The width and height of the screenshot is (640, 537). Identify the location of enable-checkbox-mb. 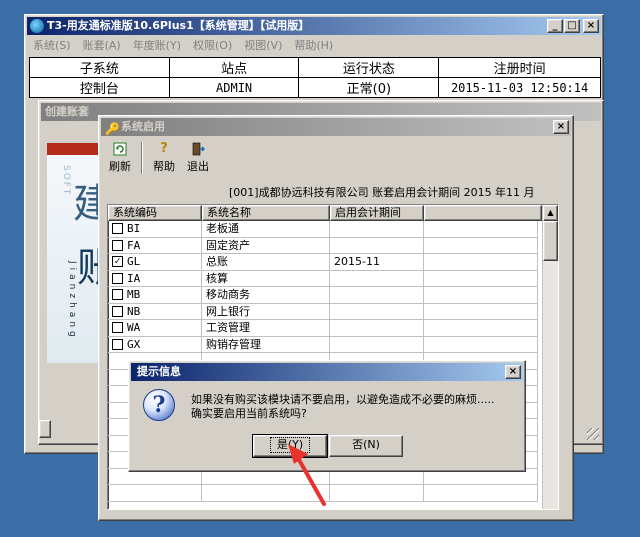
(117, 295).